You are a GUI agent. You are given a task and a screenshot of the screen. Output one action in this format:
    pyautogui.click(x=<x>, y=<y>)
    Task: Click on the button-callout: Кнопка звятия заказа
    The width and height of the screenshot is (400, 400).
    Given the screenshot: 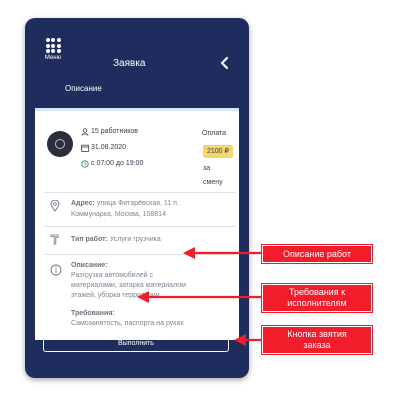 What is the action you would take?
    pyautogui.click(x=317, y=340)
    